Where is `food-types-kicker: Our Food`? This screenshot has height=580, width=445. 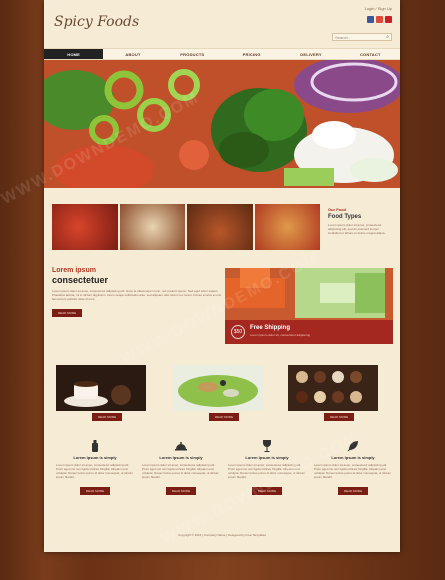
food-types-kicker: Our Food is located at coordinates (337, 209).